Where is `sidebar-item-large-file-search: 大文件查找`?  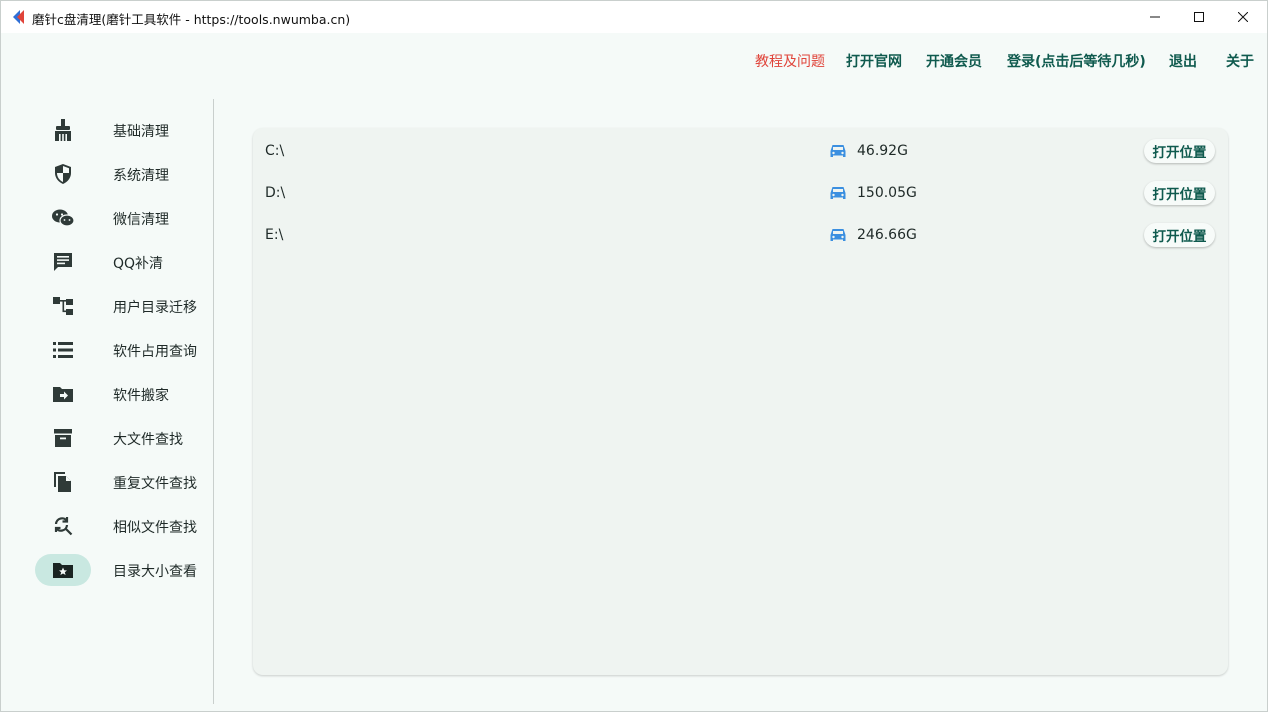 sidebar-item-large-file-search: 大文件查找 is located at coordinates (122, 438).